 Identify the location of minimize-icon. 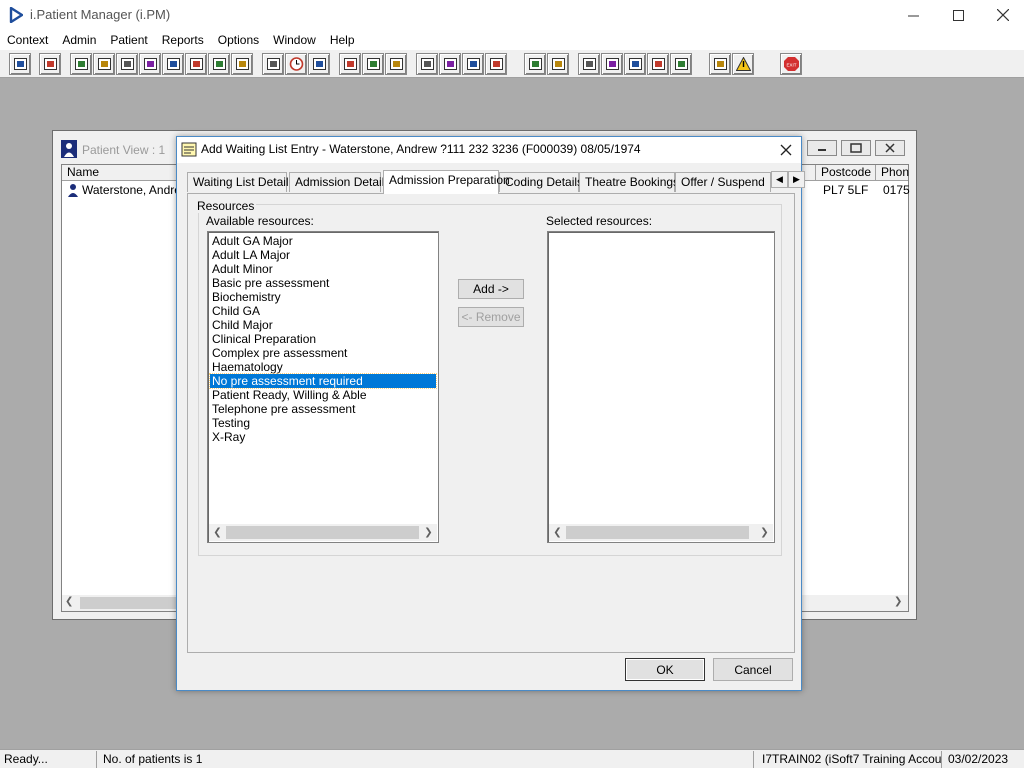
(913, 15).